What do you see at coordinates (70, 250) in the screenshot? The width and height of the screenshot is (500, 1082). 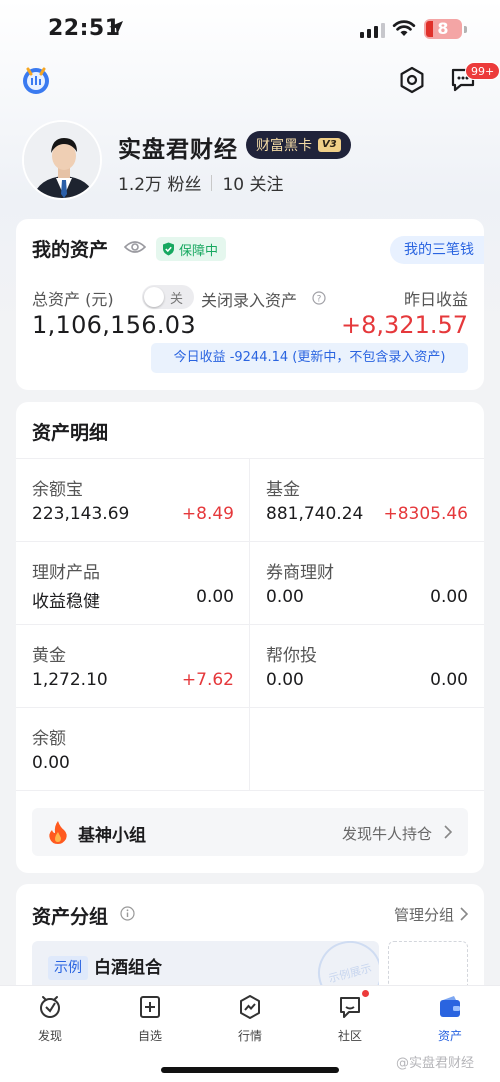 I see `assets-title: 我的资产` at bounding box center [70, 250].